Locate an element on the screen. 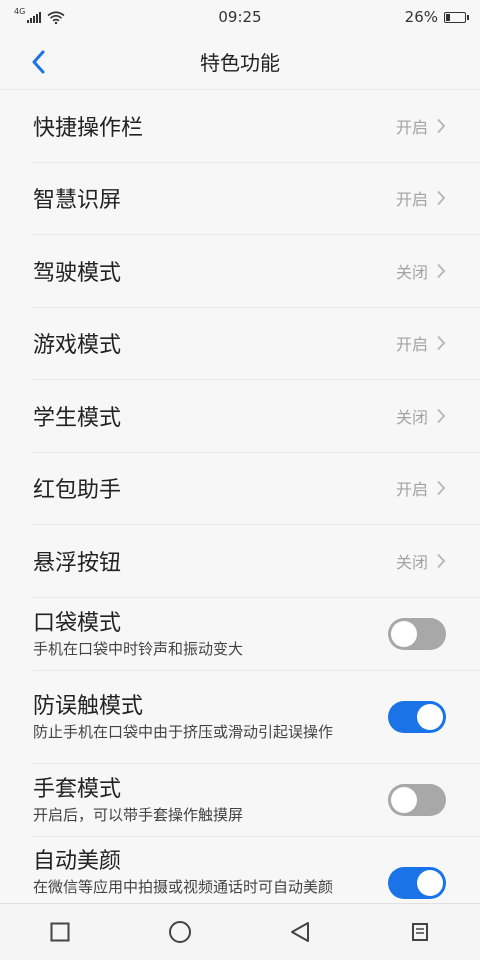 The image size is (480, 960). list-item-anti-mistouch: 防误触模式 防止手机在口袋中由于挤压或滑动引起误操作 is located at coordinates (256, 717).